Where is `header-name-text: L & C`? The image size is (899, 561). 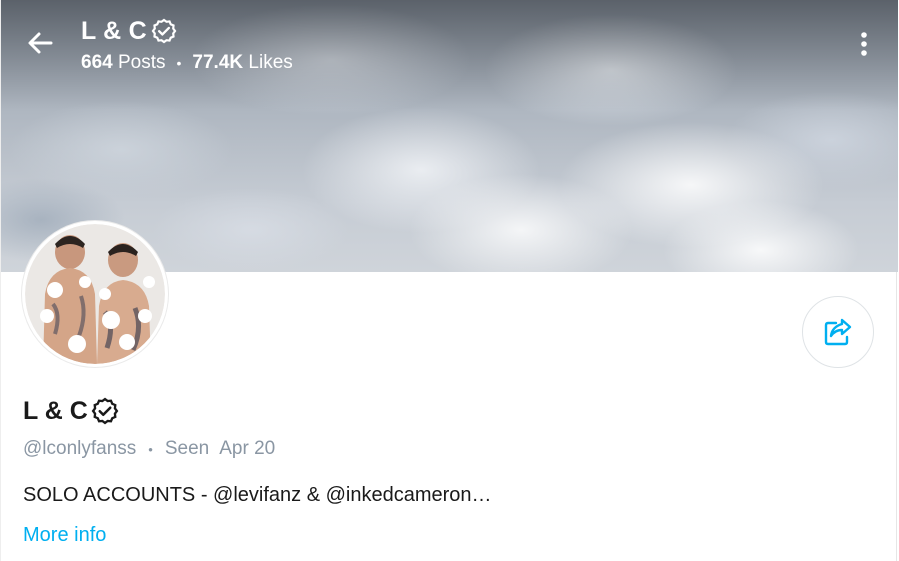
header-name-text: L & C is located at coordinates (114, 30).